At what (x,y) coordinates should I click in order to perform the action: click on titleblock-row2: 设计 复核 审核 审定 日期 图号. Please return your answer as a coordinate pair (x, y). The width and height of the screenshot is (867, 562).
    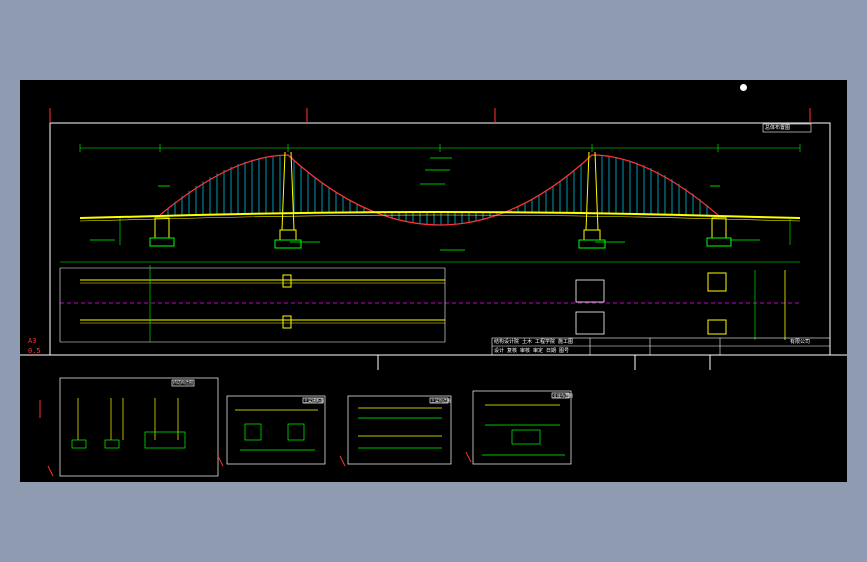
    Looking at the image, I should click on (532, 351).